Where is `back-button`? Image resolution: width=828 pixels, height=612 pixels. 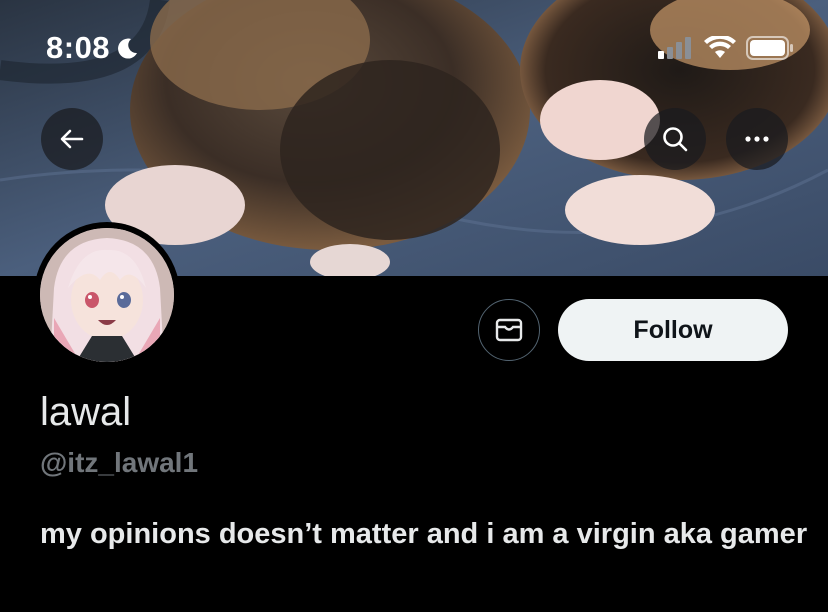 back-button is located at coordinates (72, 139).